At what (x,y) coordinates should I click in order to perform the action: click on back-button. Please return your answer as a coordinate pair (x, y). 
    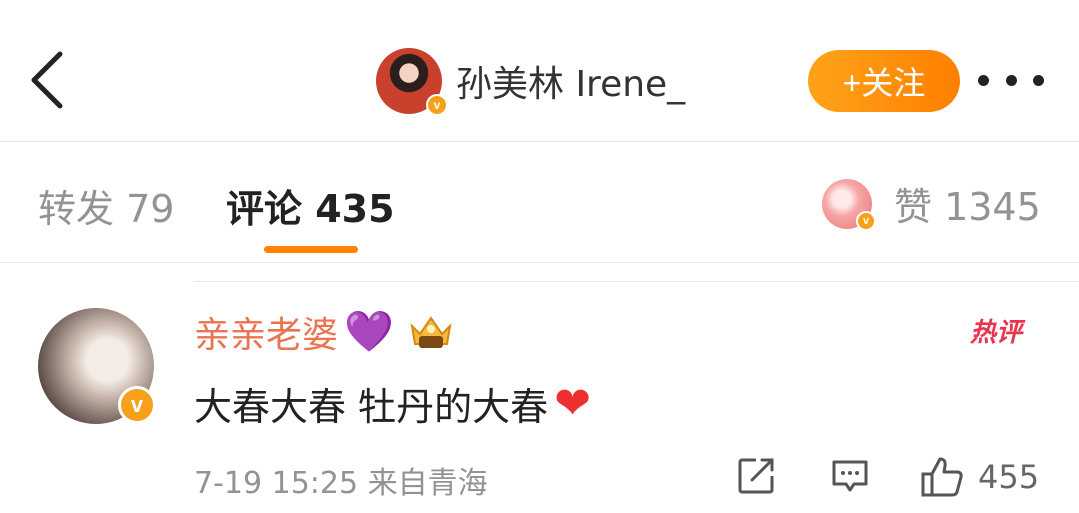
    Looking at the image, I should click on (48, 80).